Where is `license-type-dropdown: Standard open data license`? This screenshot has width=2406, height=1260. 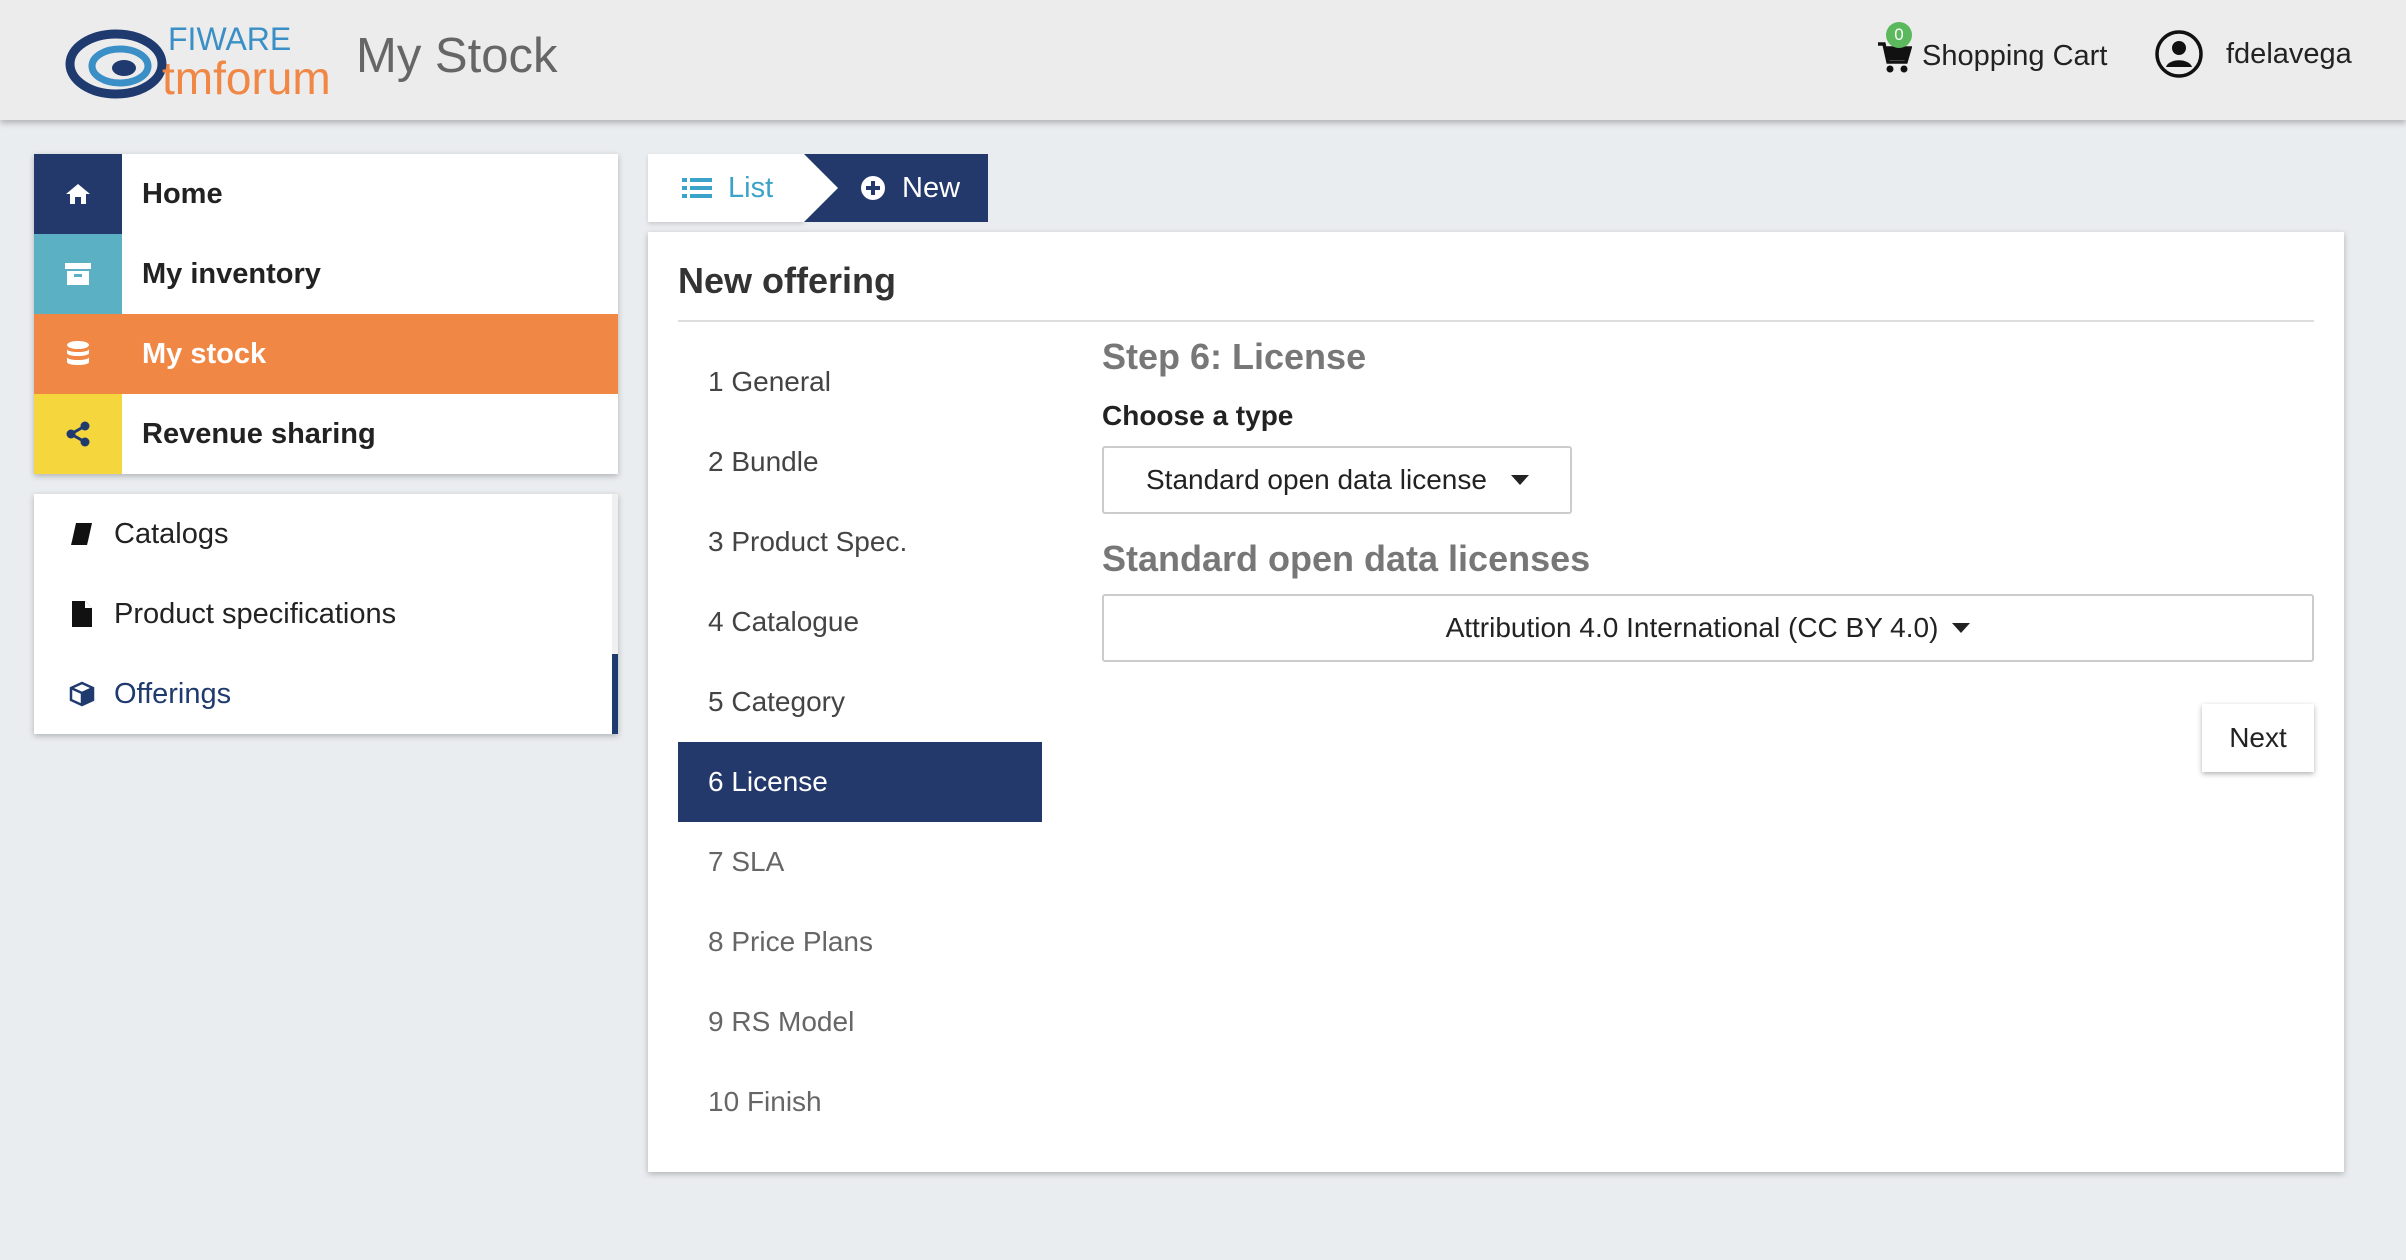
license-type-dropdown: Standard open data license is located at coordinates (1337, 480).